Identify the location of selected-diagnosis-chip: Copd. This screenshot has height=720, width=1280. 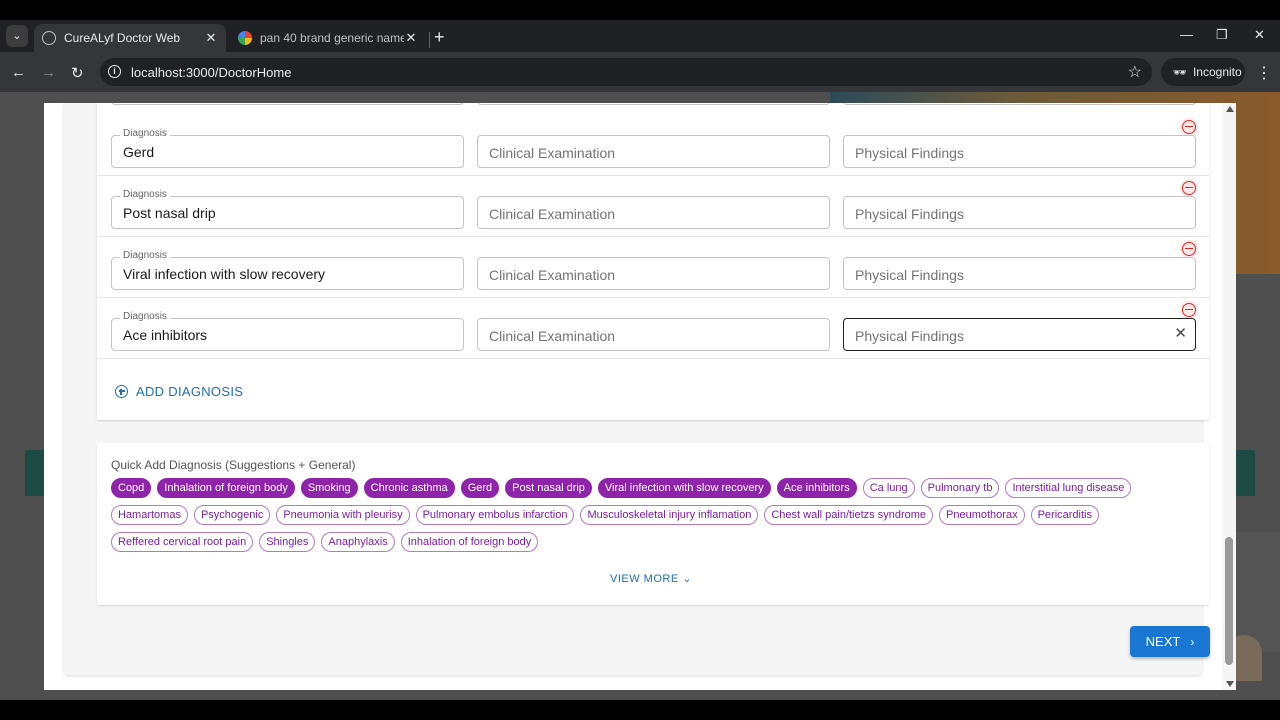
(131, 488).